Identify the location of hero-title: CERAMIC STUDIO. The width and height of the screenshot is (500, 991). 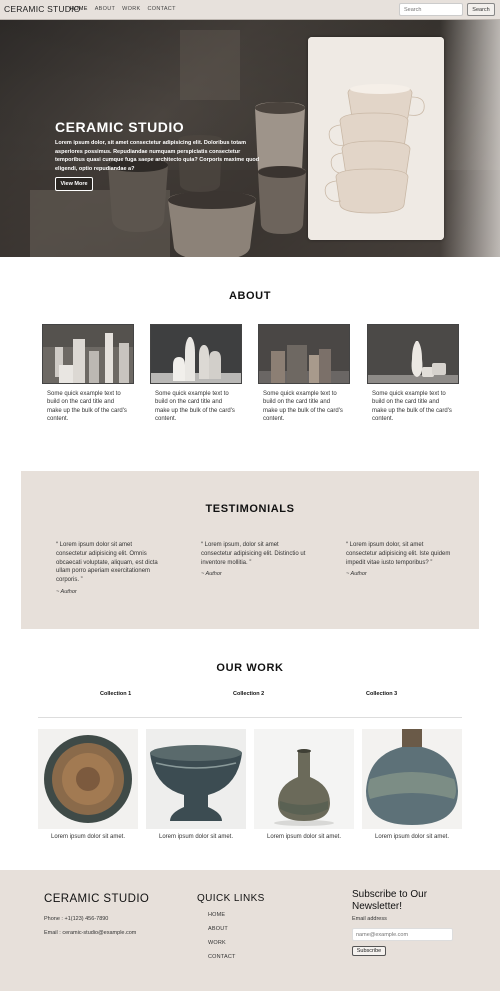
(120, 127).